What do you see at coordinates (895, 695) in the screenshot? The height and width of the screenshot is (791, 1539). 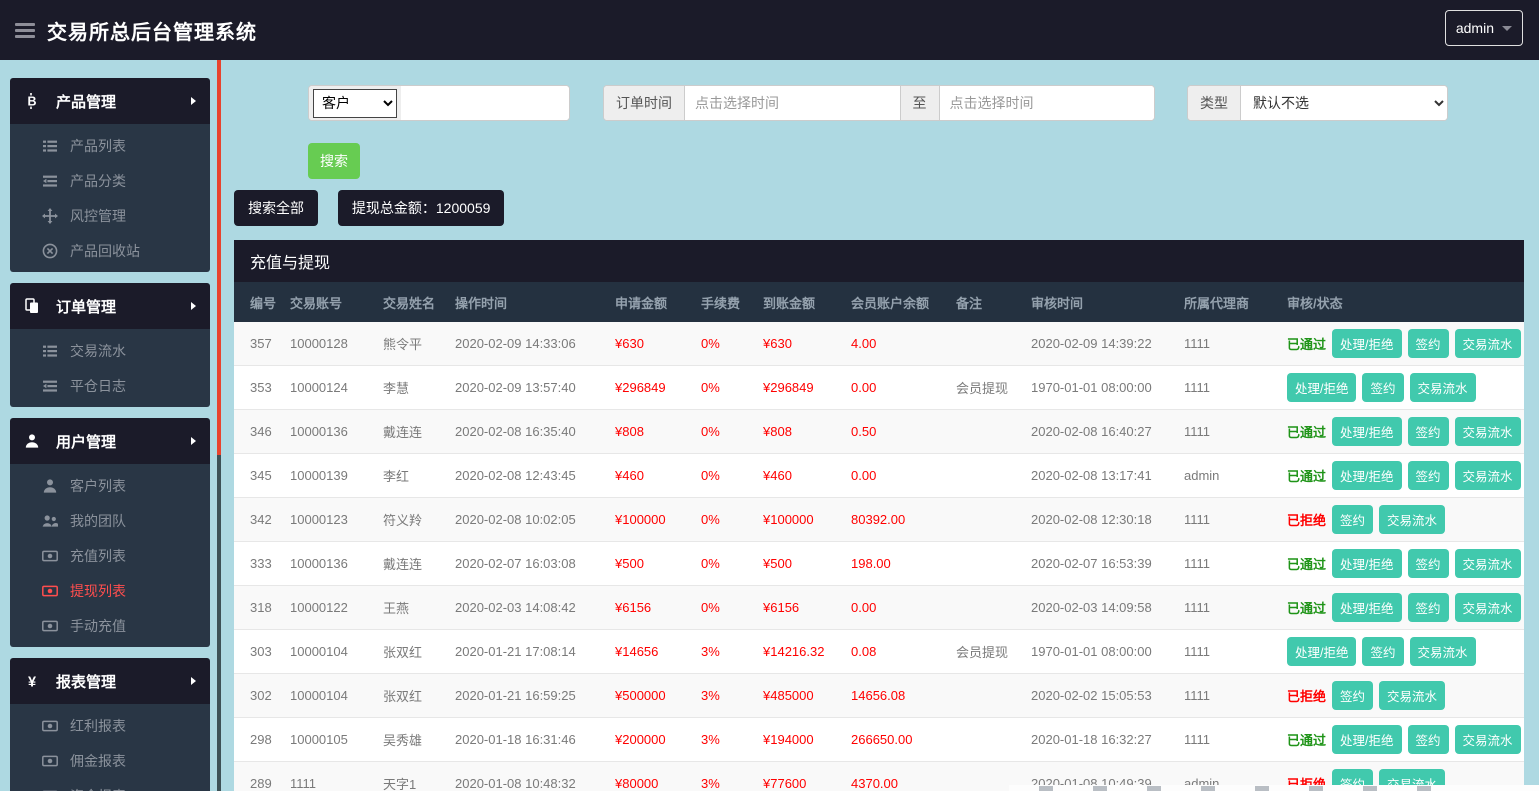 I see `col-balance: 14656.08` at bounding box center [895, 695].